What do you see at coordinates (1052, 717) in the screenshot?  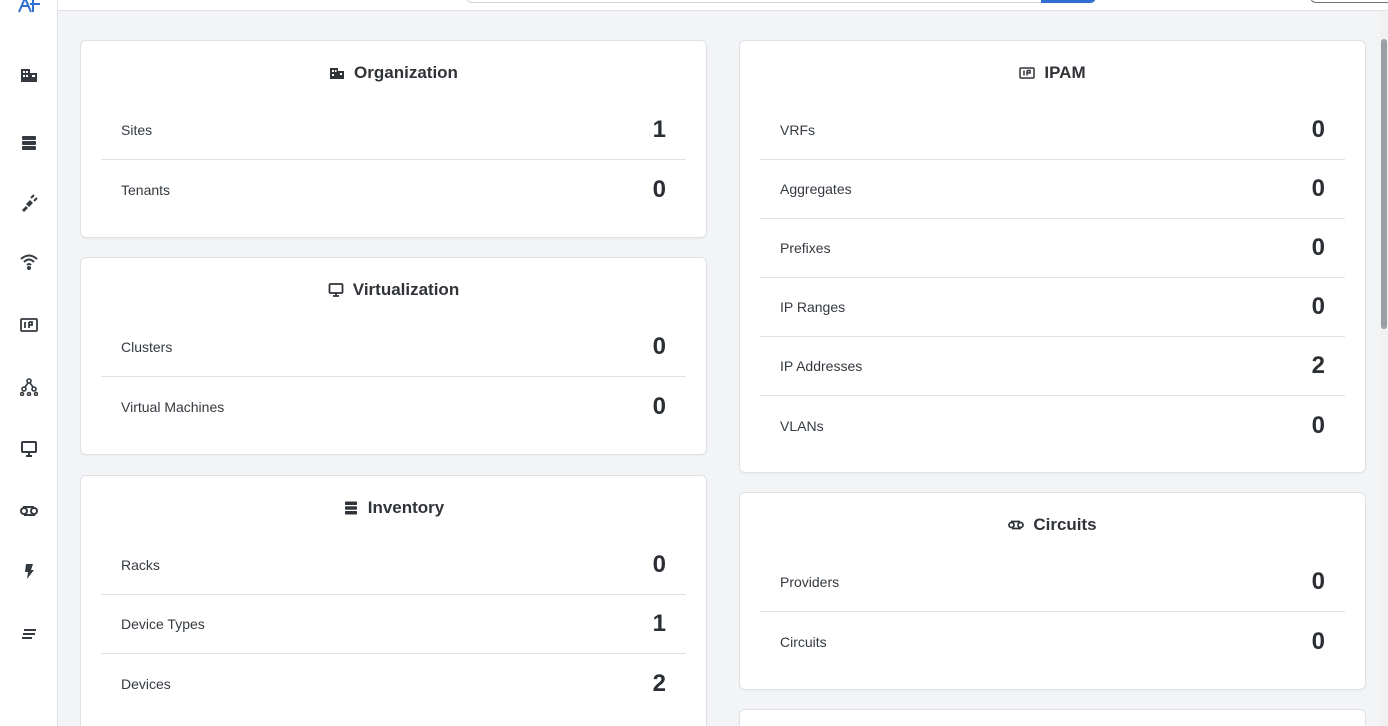 I see `next-card` at bounding box center [1052, 717].